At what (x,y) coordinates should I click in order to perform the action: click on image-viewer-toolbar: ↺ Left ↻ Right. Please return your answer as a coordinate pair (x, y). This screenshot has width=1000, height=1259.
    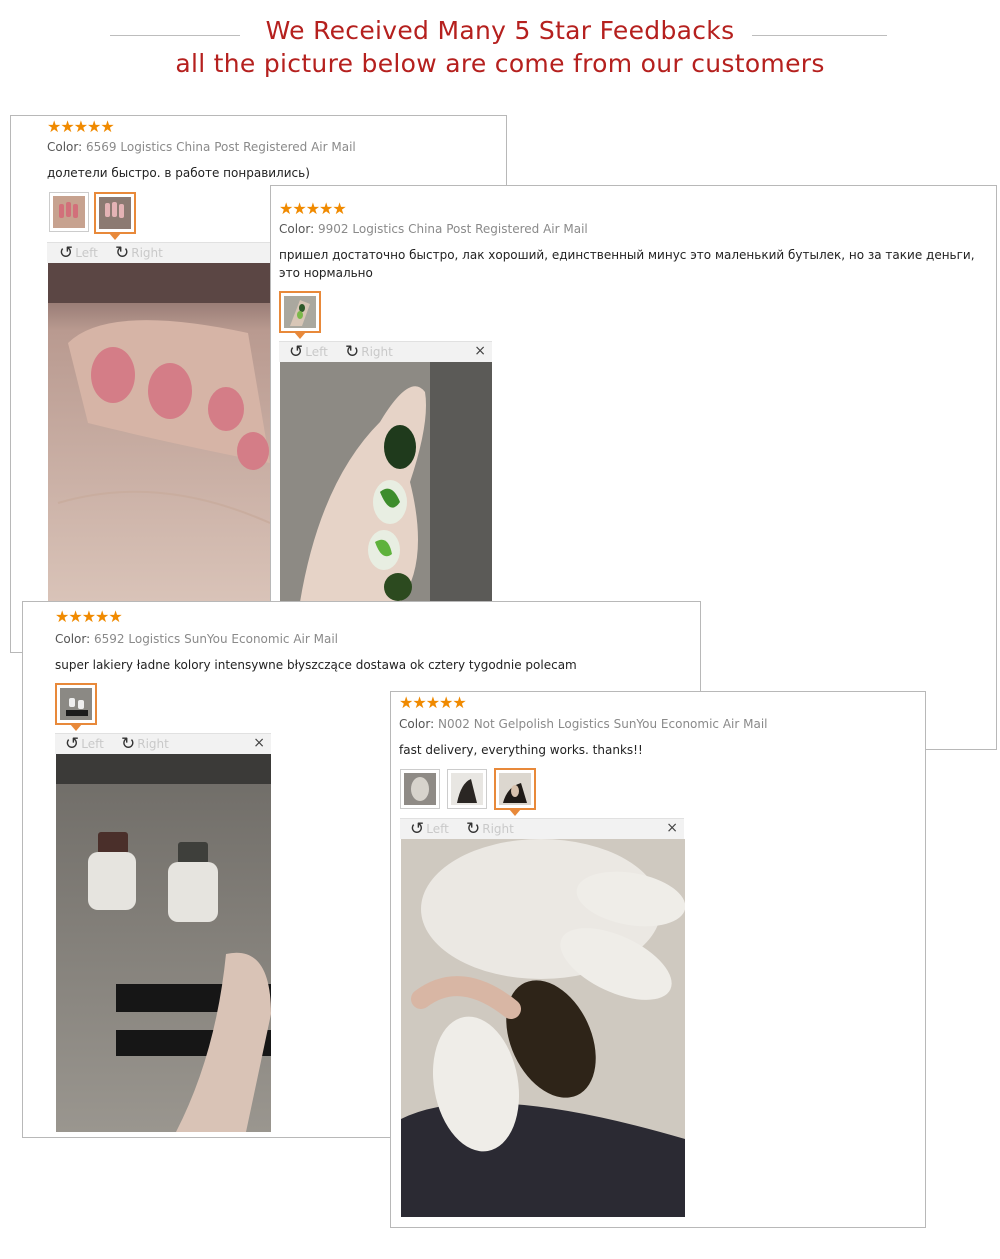
    Looking at the image, I should click on (159, 252).